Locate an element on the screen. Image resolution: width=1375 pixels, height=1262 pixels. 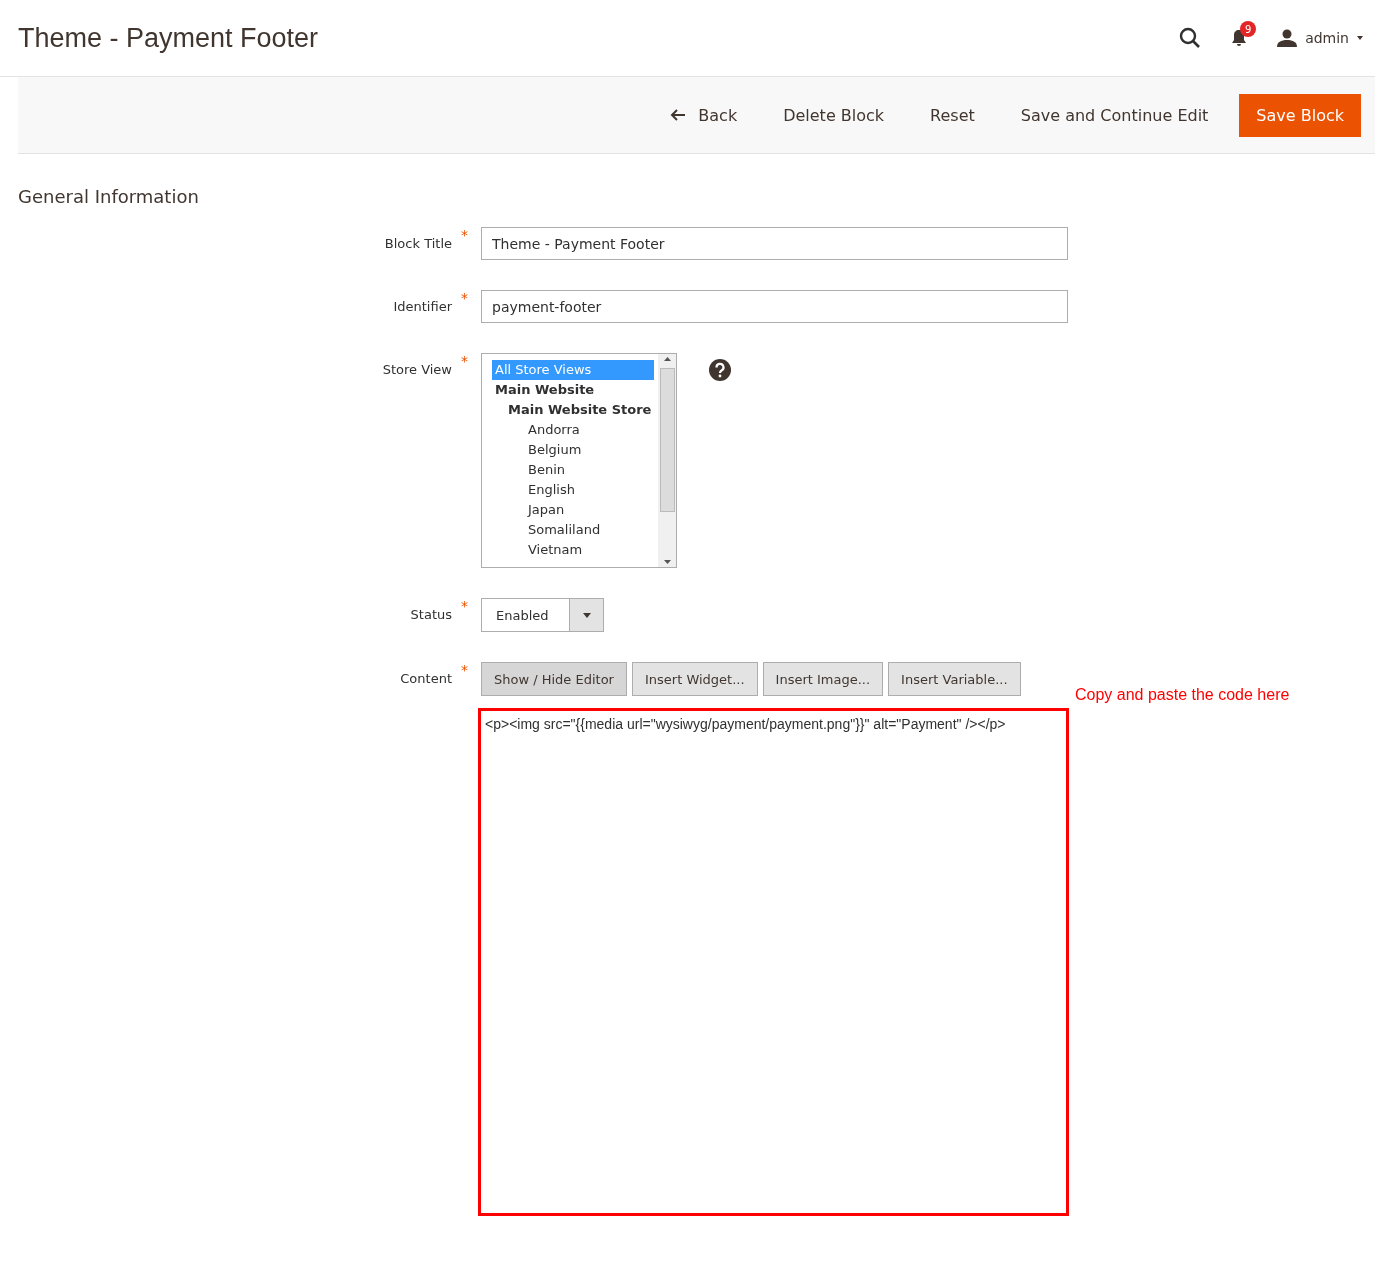
field-label: Status is located at coordinates (430, 614).